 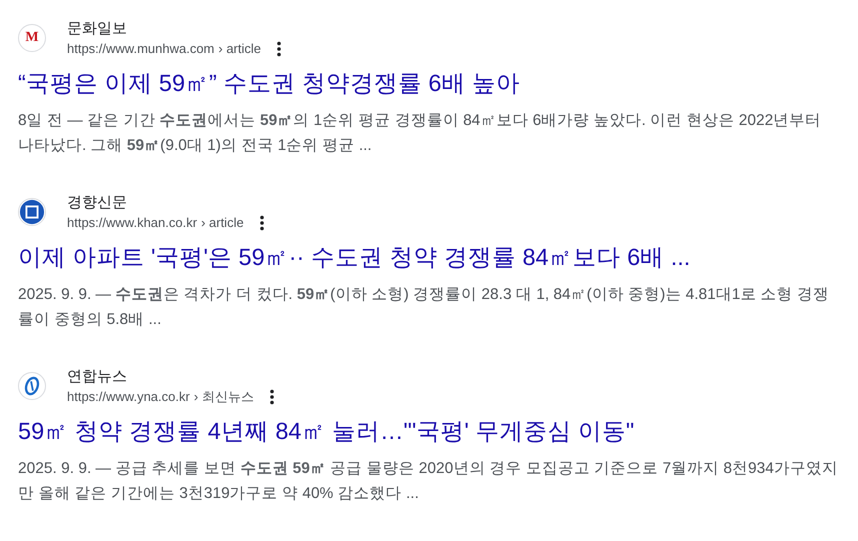 I want to click on site-url: https://www.munhwa.com, so click(x=140, y=49).